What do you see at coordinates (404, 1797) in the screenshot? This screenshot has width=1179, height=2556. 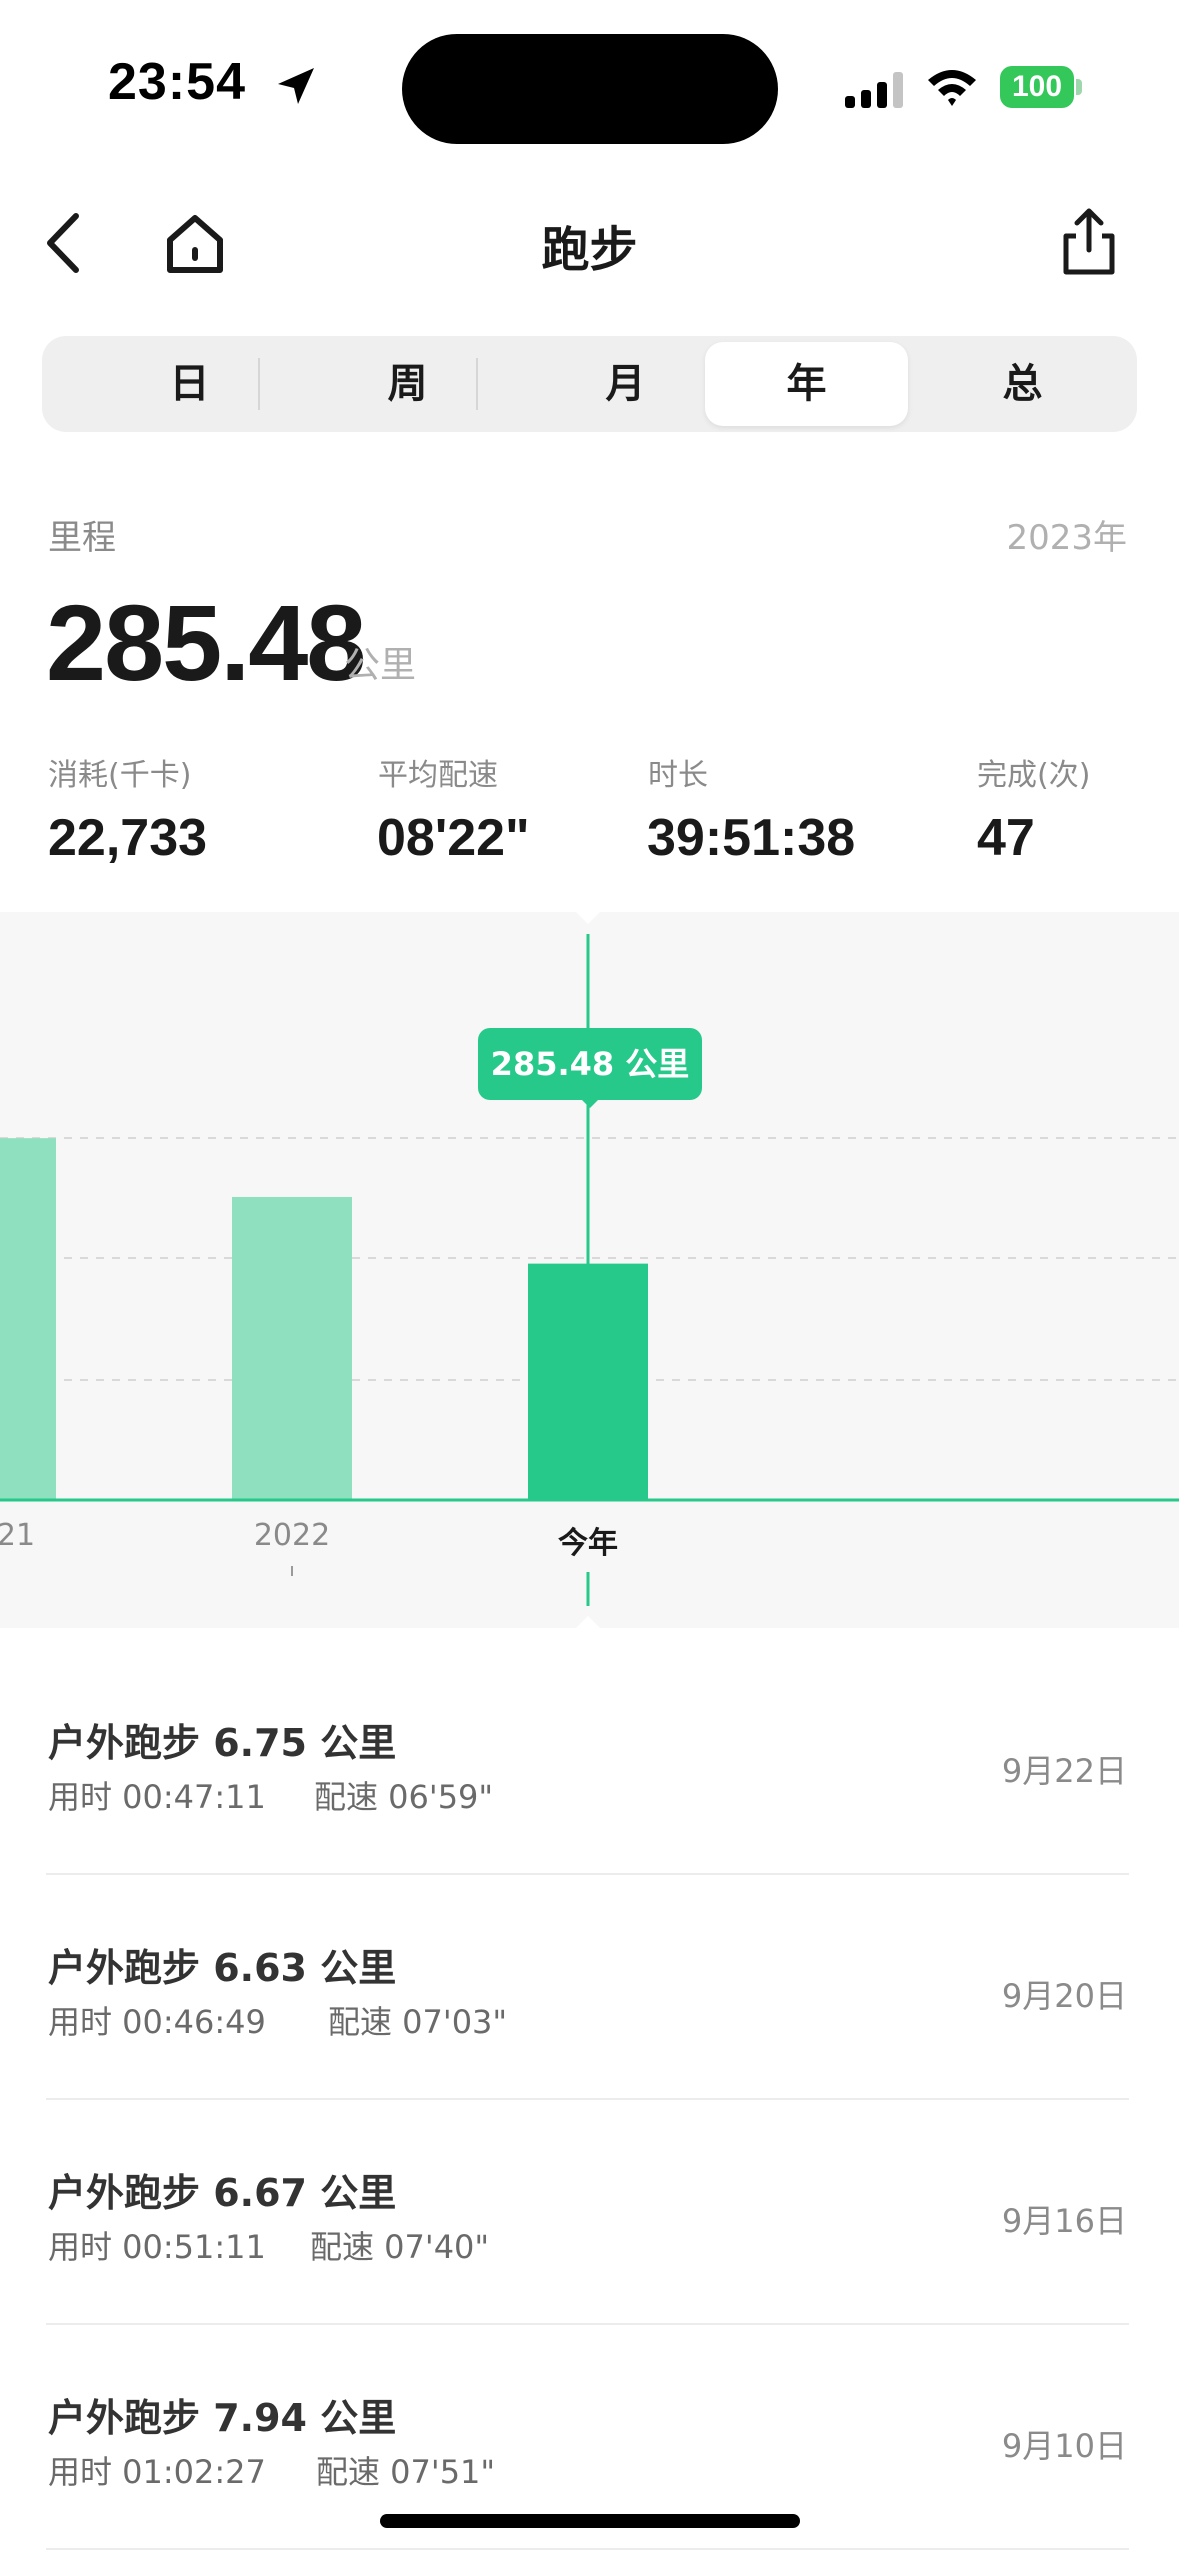 I see `run-pace: 配速 06'59"` at bounding box center [404, 1797].